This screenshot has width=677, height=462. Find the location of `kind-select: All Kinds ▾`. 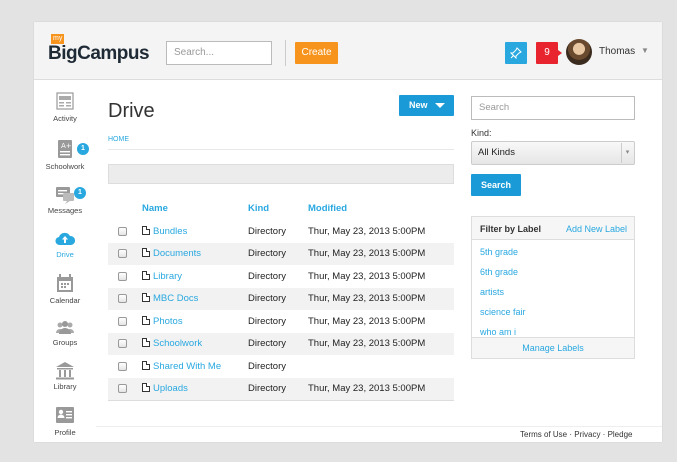

kind-select: All Kinds ▾ is located at coordinates (553, 153).